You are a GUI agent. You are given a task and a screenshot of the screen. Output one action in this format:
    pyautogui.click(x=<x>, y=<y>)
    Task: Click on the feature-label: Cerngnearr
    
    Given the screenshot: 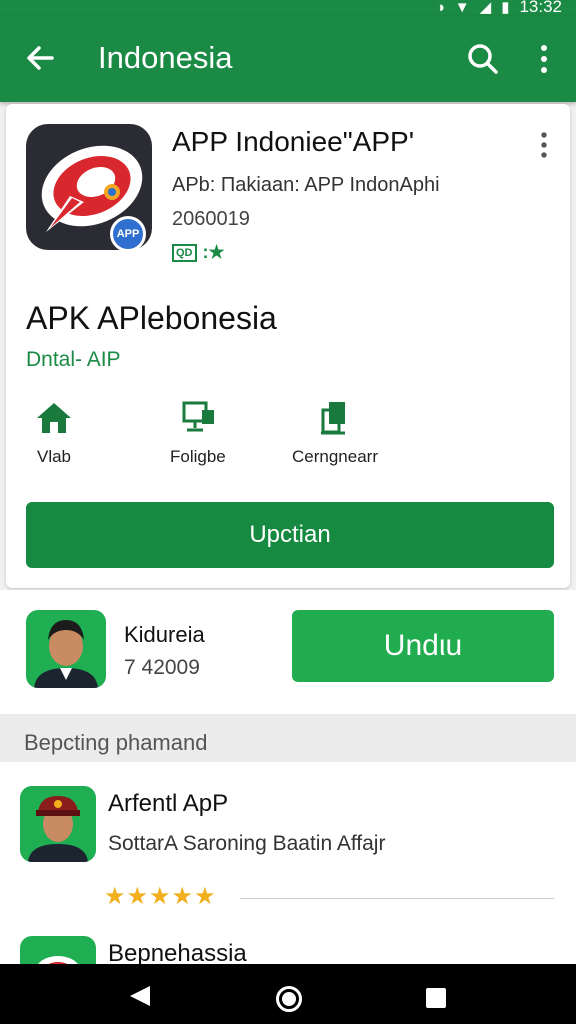 What is the action you would take?
    pyautogui.click(x=335, y=456)
    